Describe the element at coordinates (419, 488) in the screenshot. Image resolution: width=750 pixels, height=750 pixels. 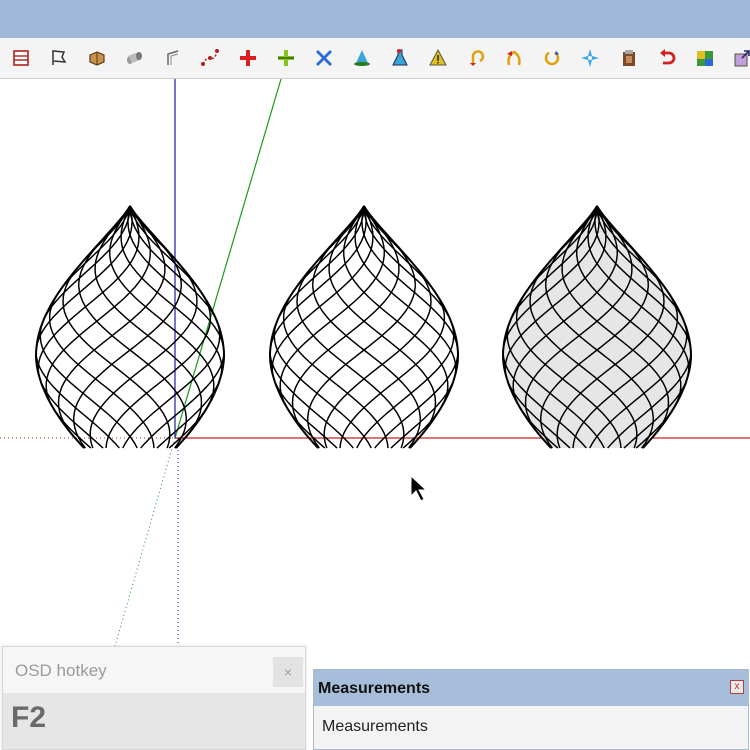
I see `mouse-cursor` at that location.